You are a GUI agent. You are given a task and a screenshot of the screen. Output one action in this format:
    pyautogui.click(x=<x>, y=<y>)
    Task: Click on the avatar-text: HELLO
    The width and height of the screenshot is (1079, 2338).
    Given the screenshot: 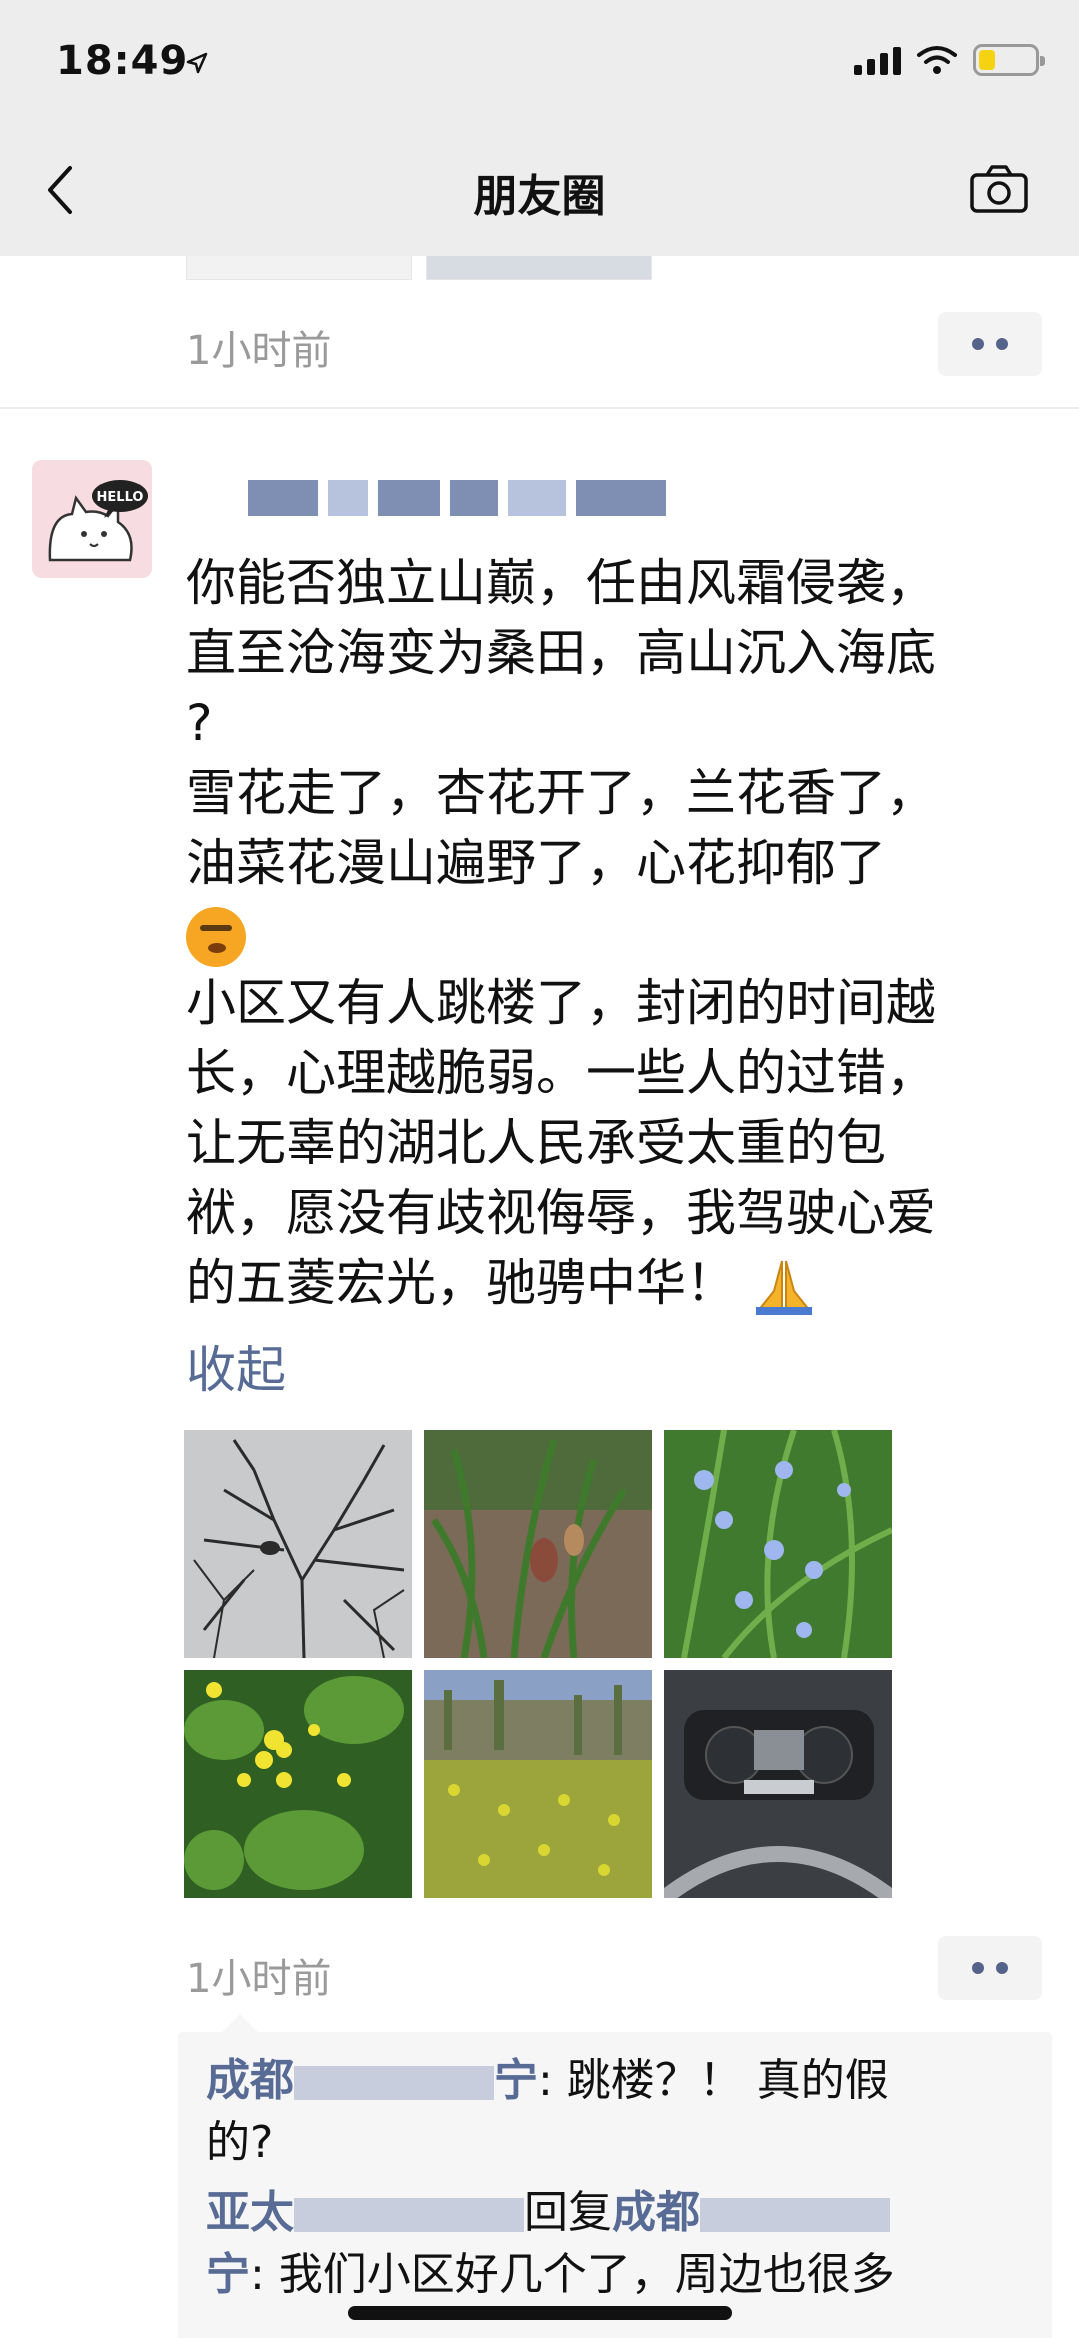 What is the action you would take?
    pyautogui.click(x=120, y=497)
    